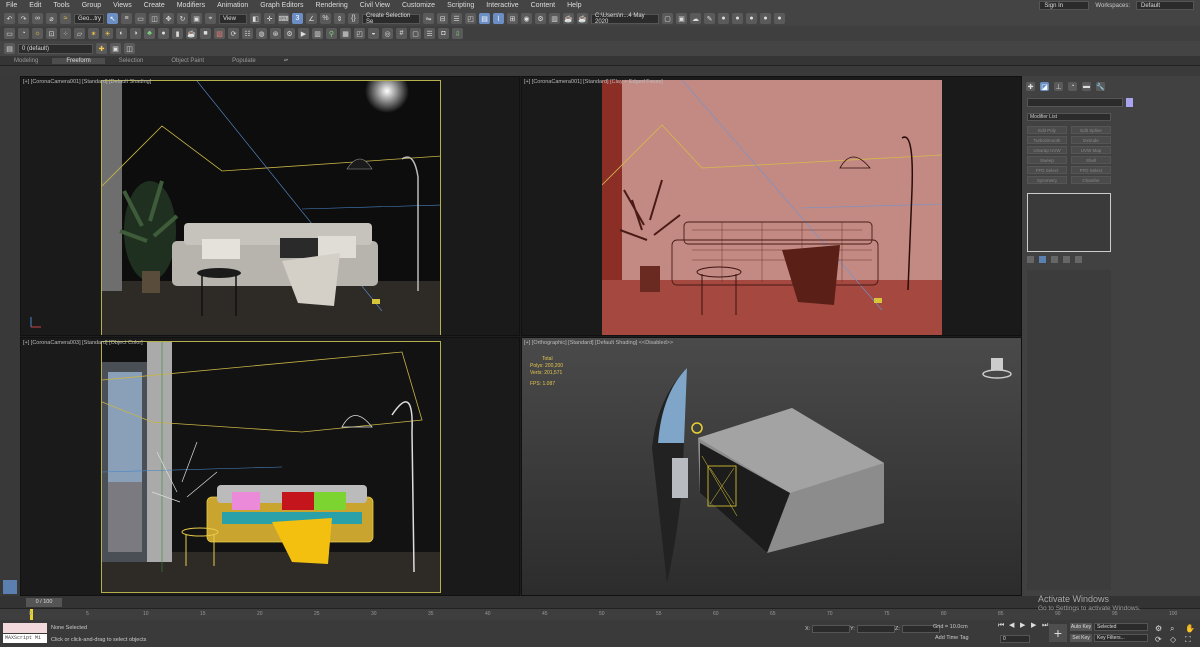  Describe the element at coordinates (25, 628) in the screenshot. I see `maxscript-listener` at that location.